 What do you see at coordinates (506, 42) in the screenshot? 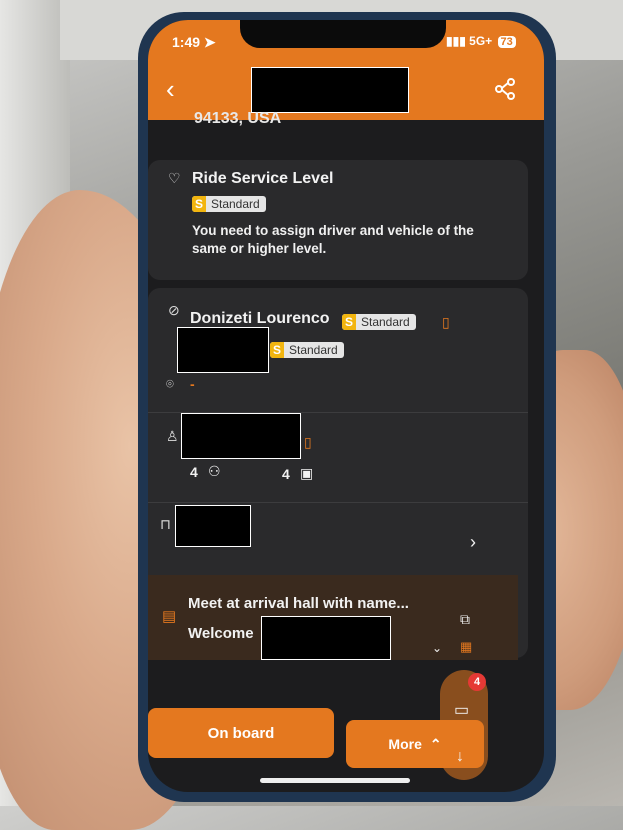
I see `battery-icon: 73` at bounding box center [506, 42].